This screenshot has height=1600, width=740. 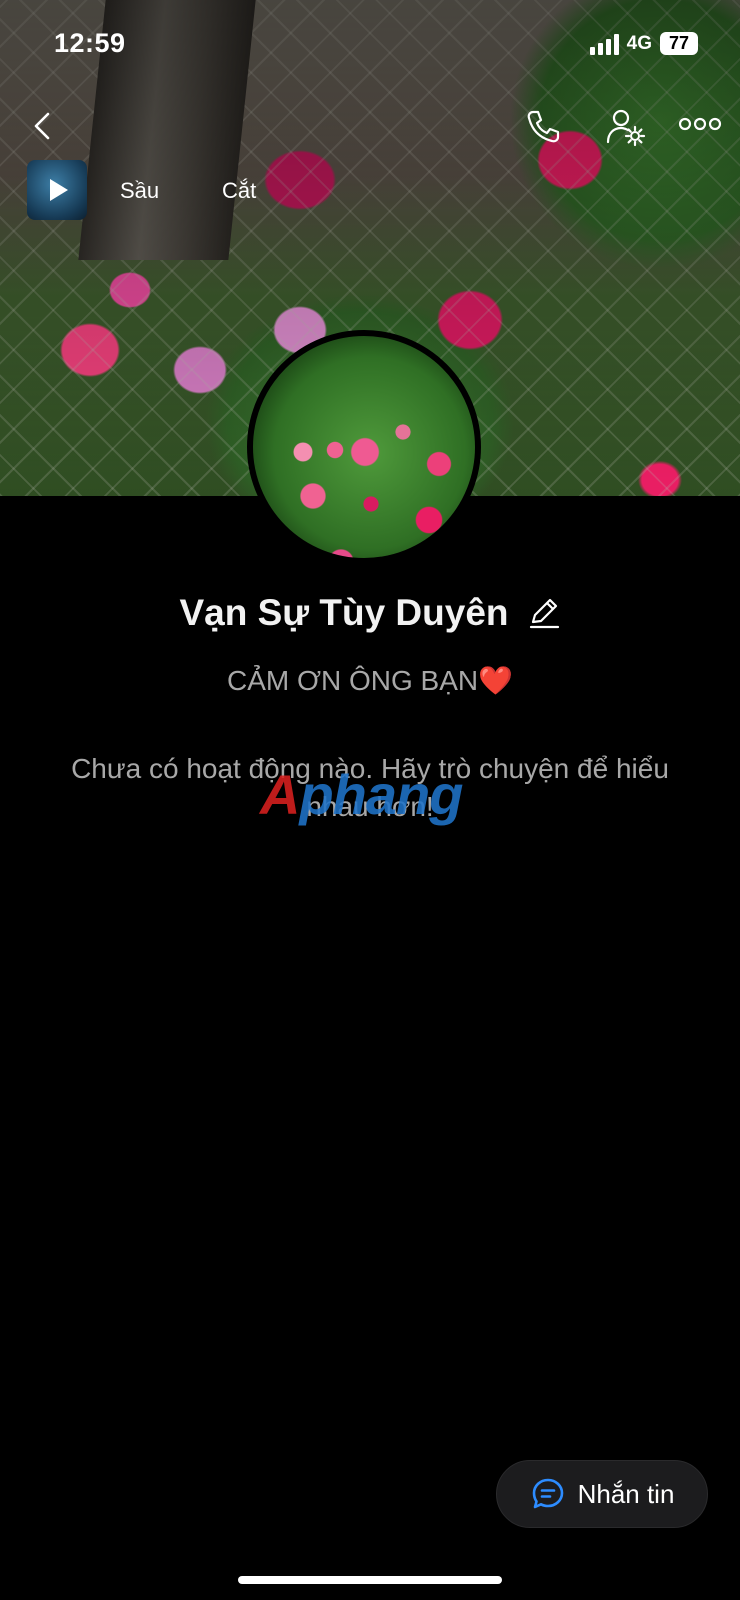 I want to click on battery-level: 77, so click(x=679, y=43).